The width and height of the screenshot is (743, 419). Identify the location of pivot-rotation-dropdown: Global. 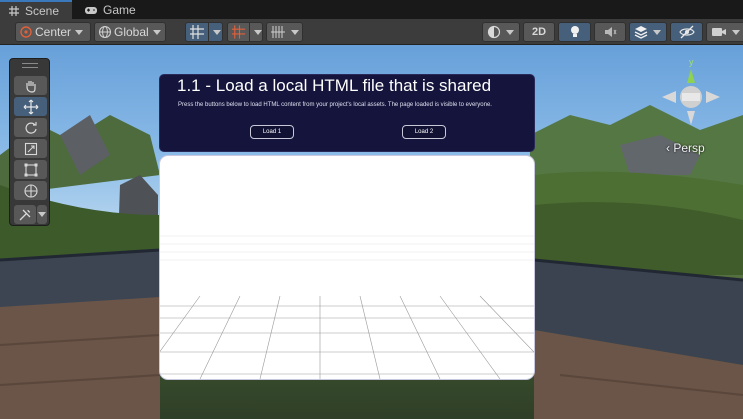
(130, 32).